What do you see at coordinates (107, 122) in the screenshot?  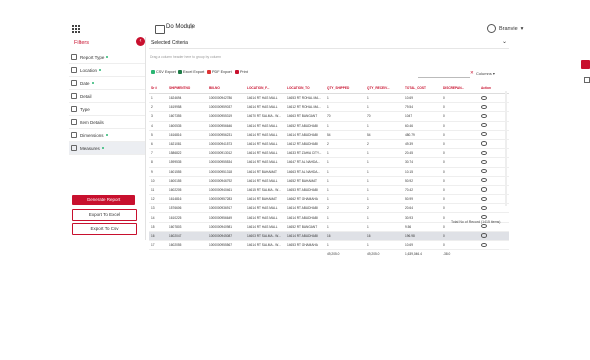 I see `sidebar-item-item-details: Item Details` at bounding box center [107, 122].